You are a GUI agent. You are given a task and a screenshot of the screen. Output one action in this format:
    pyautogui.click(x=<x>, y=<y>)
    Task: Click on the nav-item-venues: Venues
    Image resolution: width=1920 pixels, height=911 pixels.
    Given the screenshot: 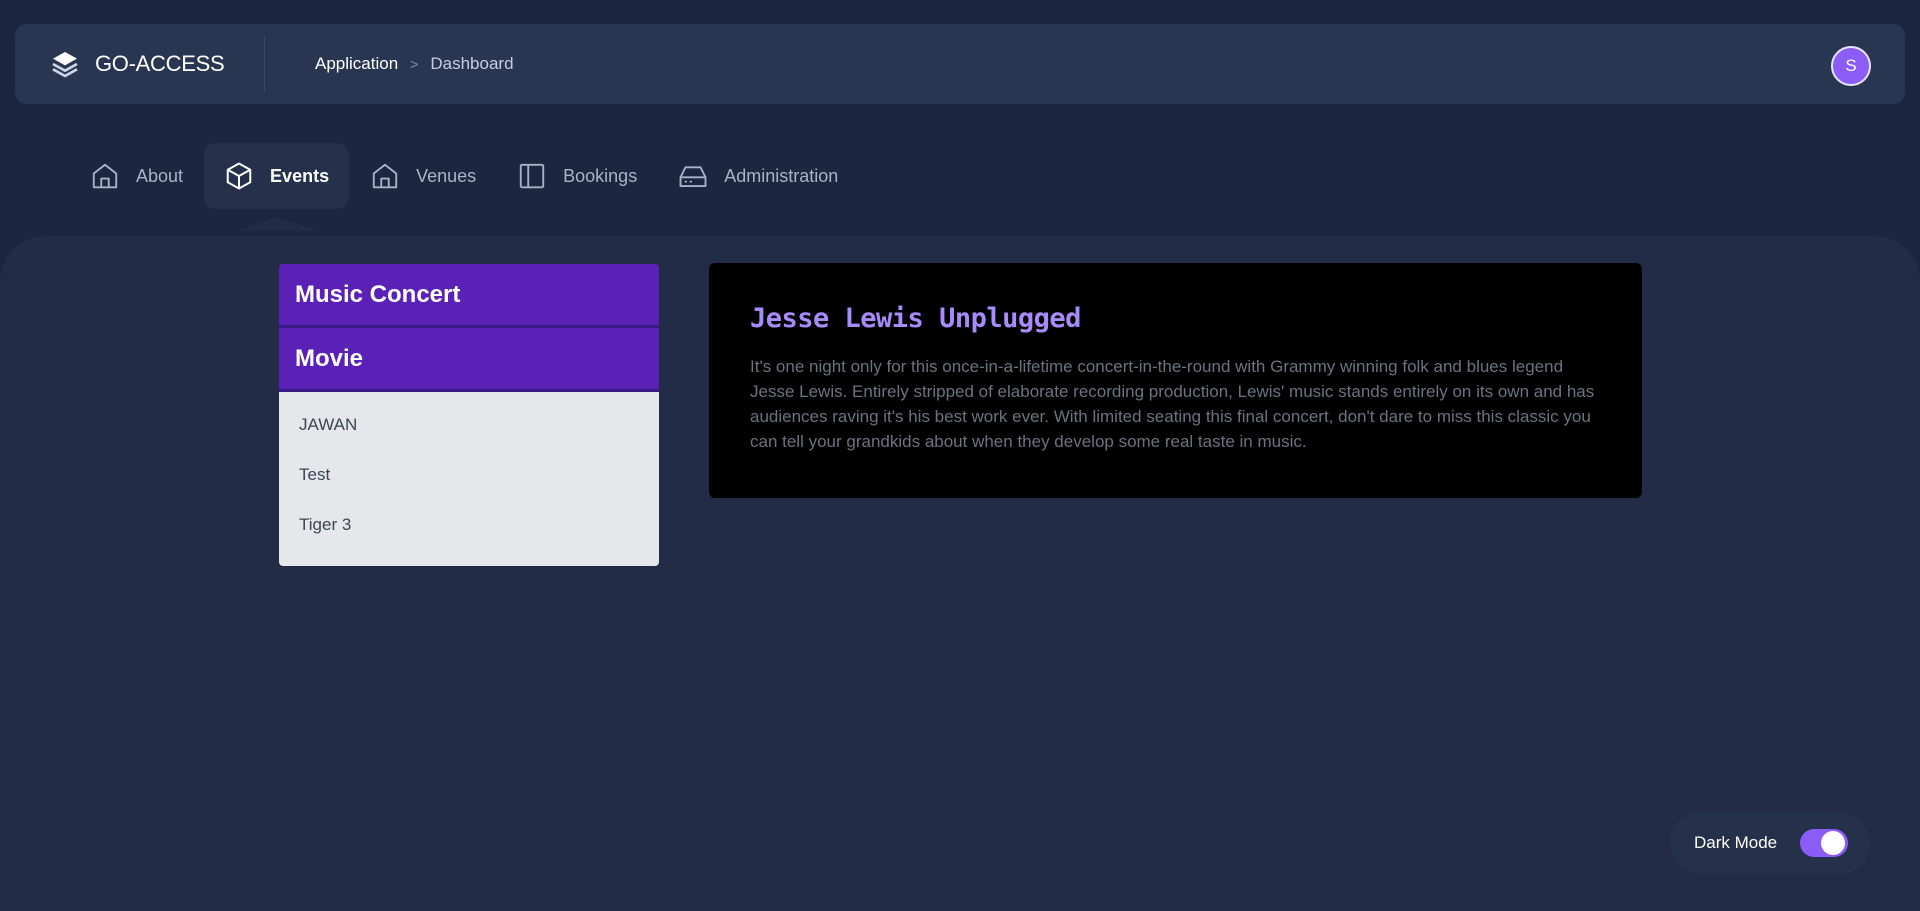 What is the action you would take?
    pyautogui.click(x=423, y=176)
    